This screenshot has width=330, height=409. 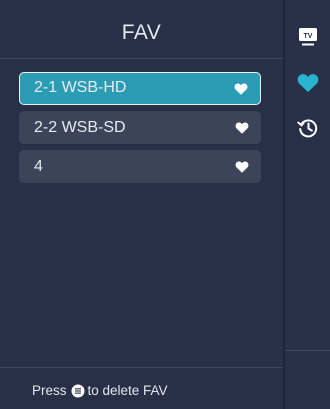 I want to click on footer-prefix: Press, so click(x=49, y=390).